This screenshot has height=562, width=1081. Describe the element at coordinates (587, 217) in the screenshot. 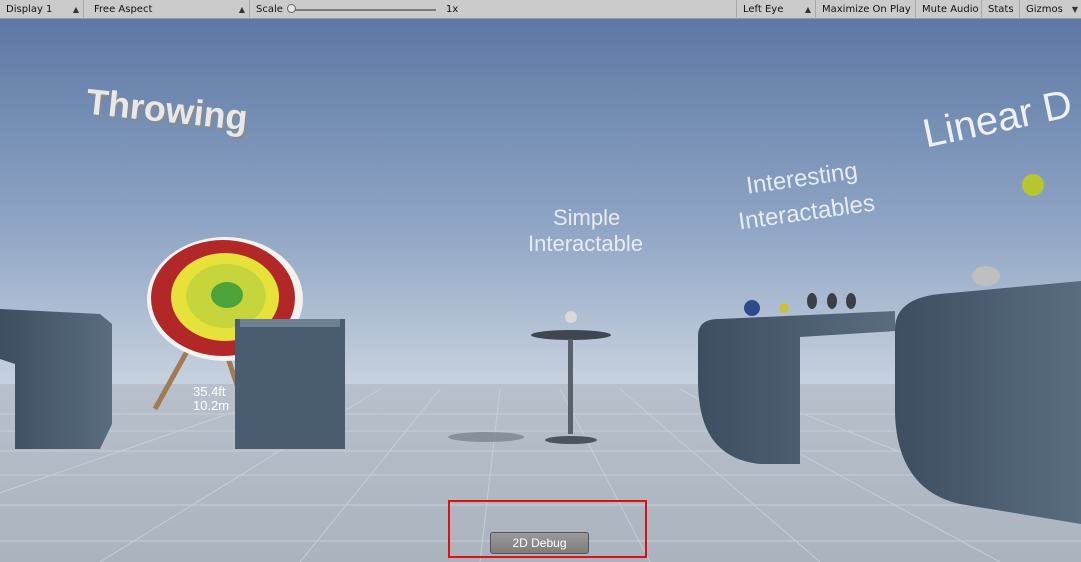

I see `simple-label-line1: Simple` at that location.